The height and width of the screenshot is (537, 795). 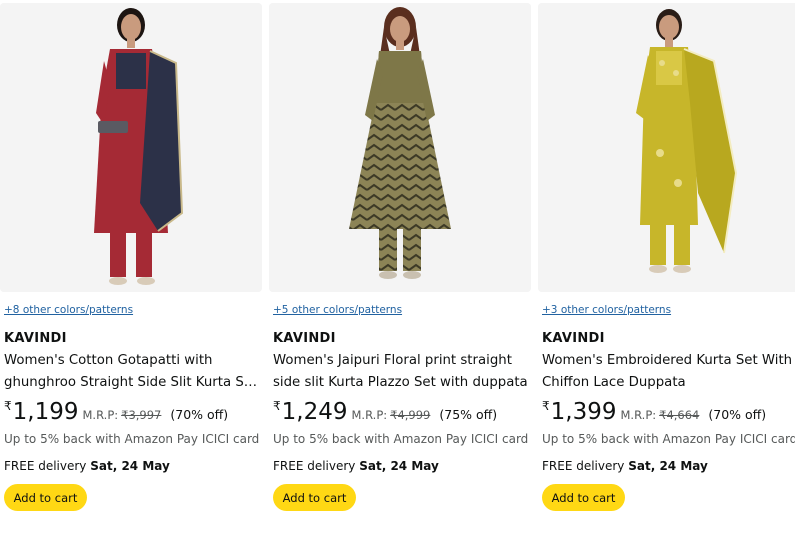 What do you see at coordinates (679, 415) in the screenshot?
I see `mrp-value: ₹4,664` at bounding box center [679, 415].